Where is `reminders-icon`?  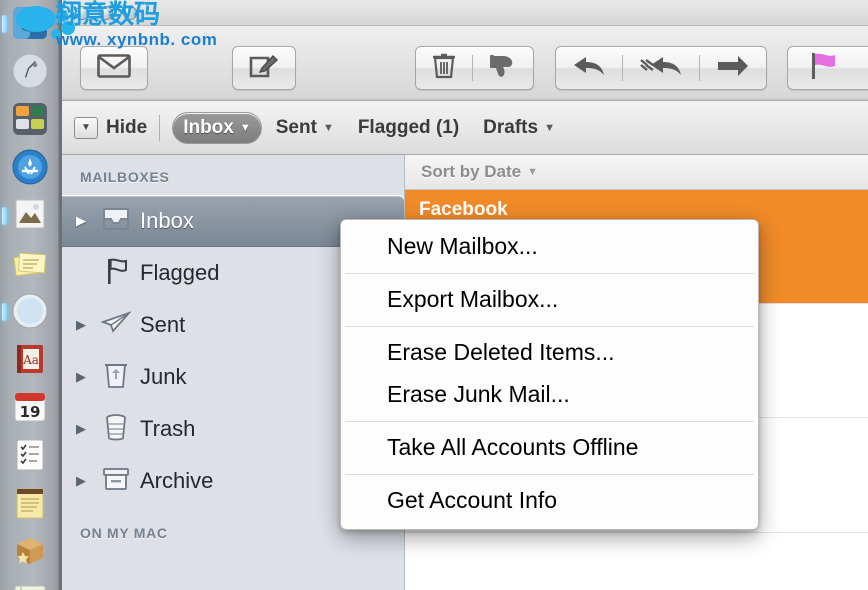 reminders-icon is located at coordinates (31, 456).